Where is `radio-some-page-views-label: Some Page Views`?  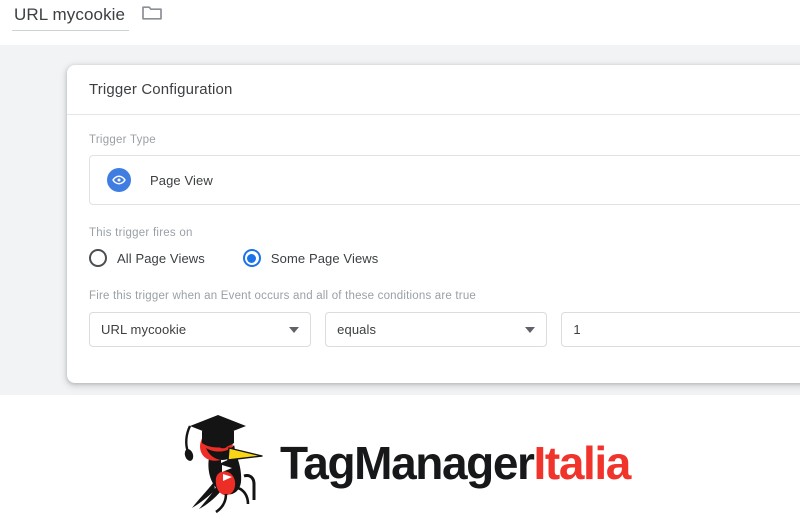
radio-some-page-views-label: Some Page Views is located at coordinates (324, 258).